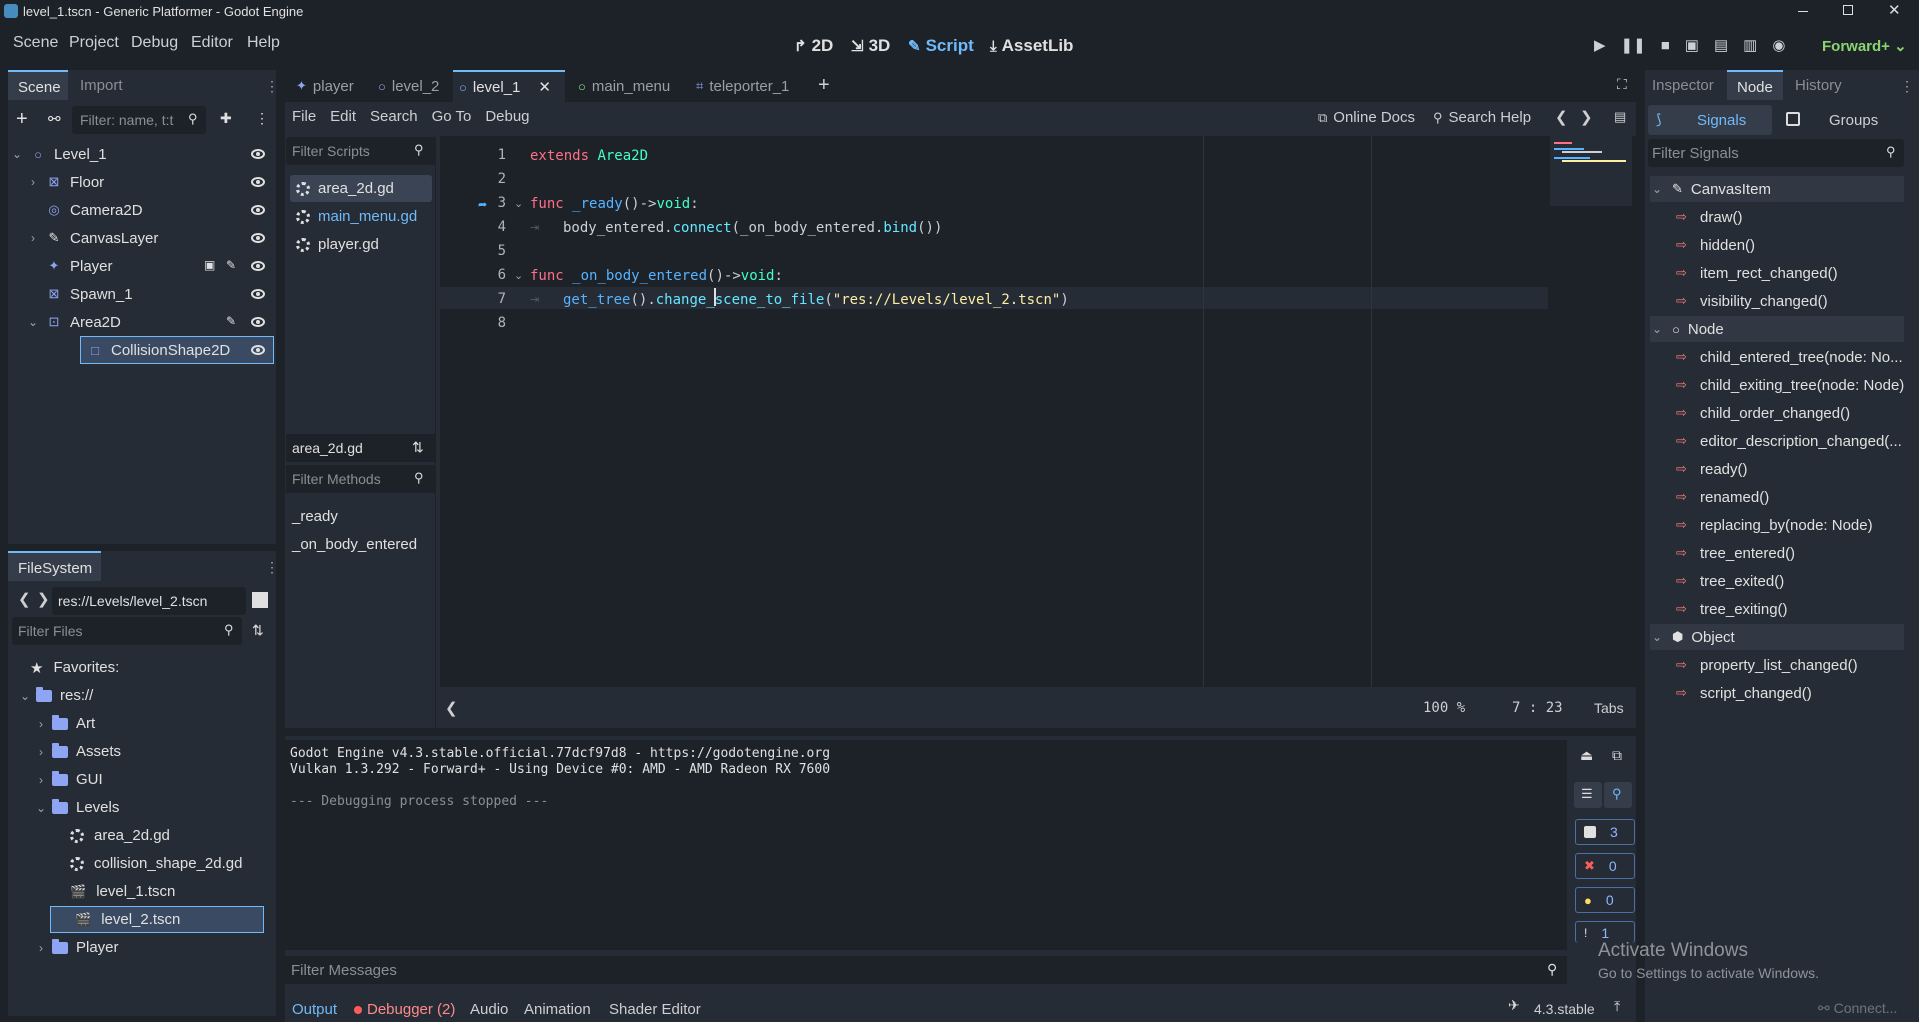 The width and height of the screenshot is (1919, 1022). I want to click on signal-group-object: ⌄ ⬢ Object, so click(1777, 637).